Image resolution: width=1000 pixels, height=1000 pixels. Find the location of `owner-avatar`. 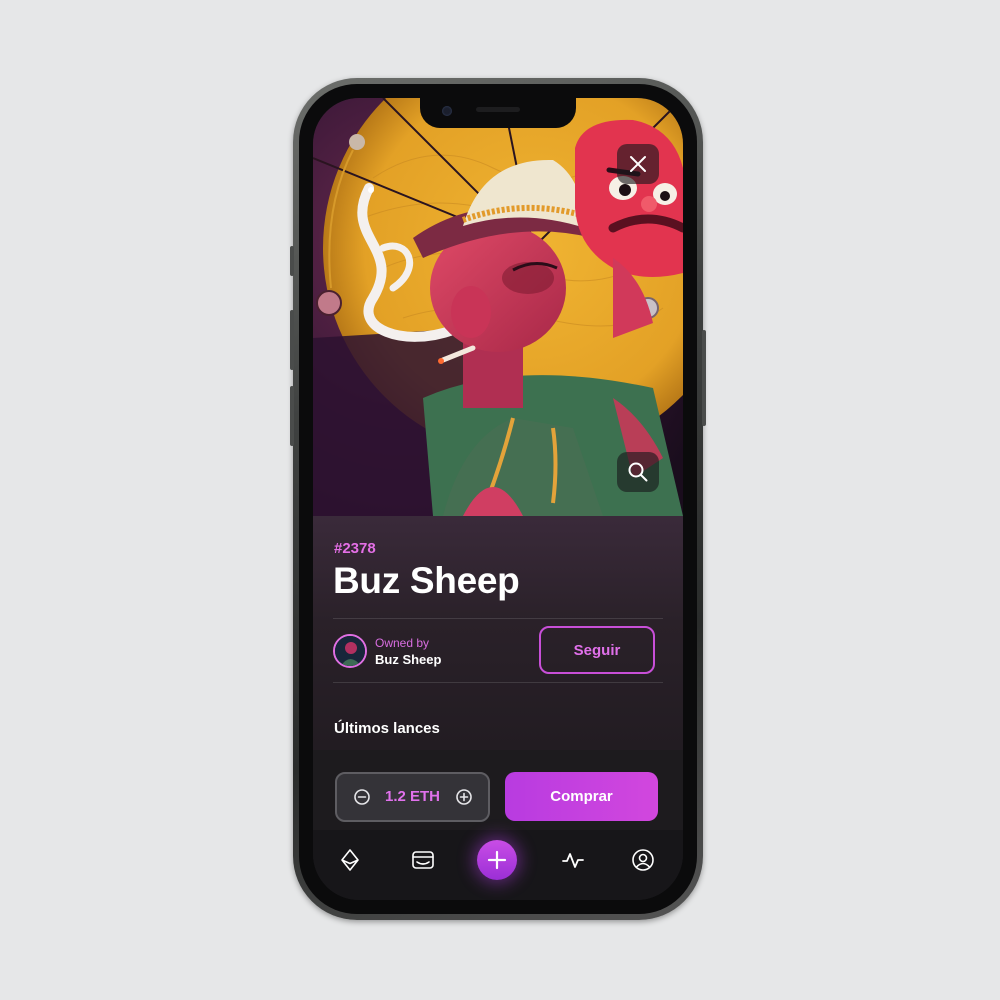

owner-avatar is located at coordinates (350, 651).